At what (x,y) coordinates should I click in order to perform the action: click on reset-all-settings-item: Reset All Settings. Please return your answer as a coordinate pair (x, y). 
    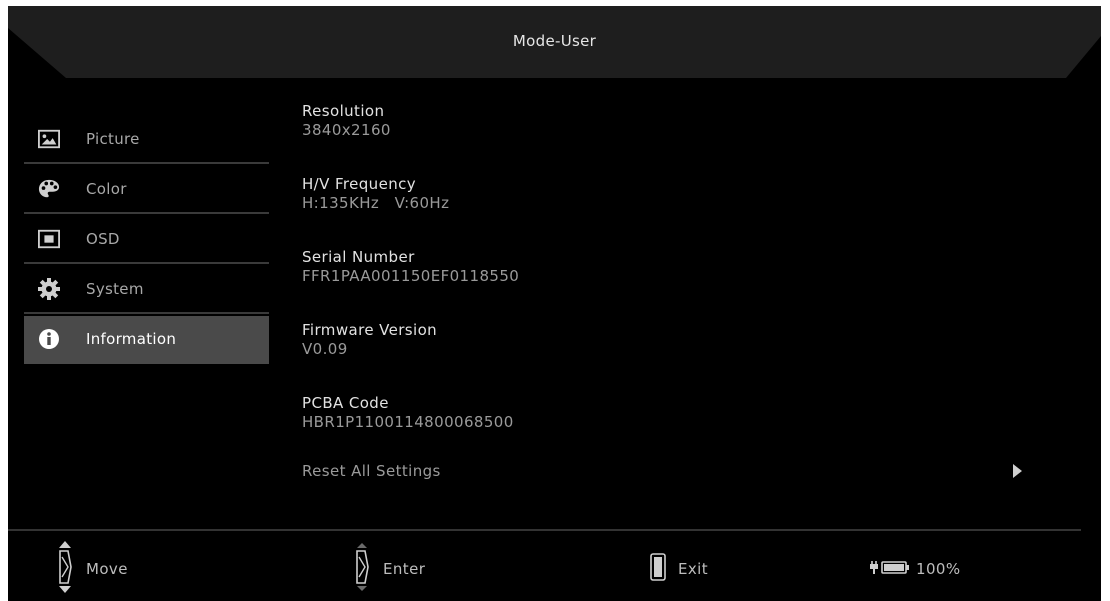
    Looking at the image, I should click on (667, 471).